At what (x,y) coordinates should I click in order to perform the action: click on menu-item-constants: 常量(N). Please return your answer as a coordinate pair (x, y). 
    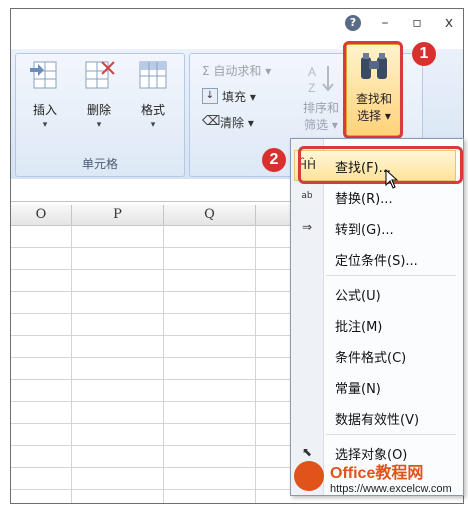
    Looking at the image, I should click on (376, 385).